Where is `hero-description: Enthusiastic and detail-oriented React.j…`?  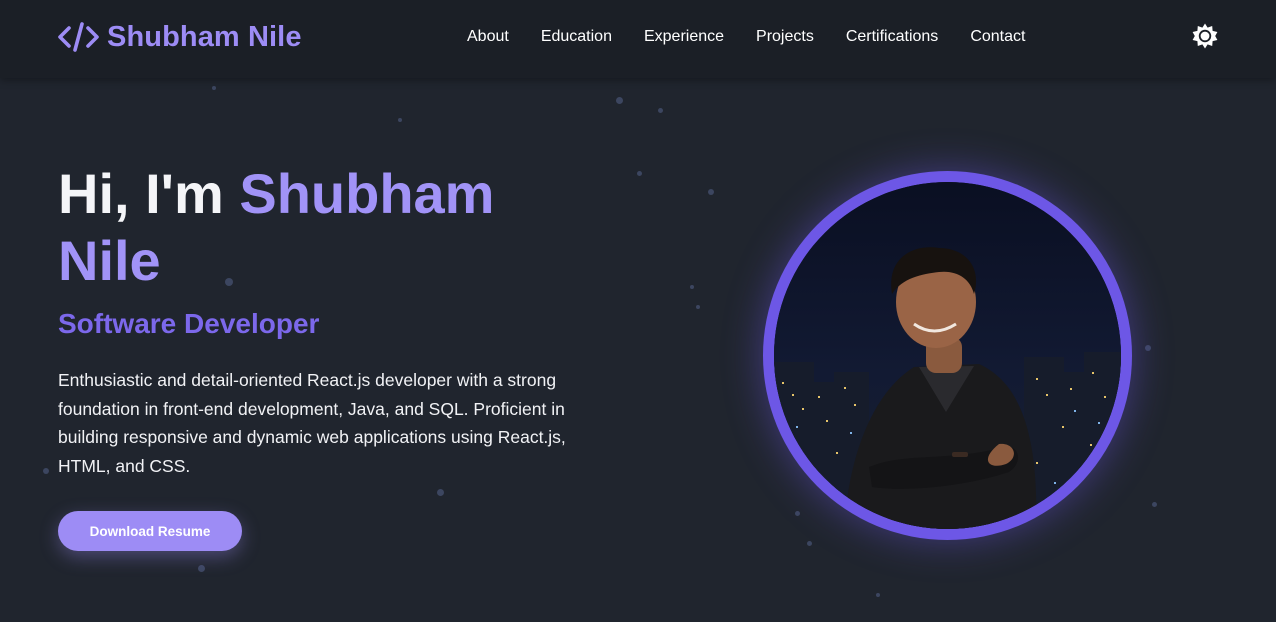
hero-description: Enthusiastic and detail-oriented React.j… is located at coordinates (312, 423).